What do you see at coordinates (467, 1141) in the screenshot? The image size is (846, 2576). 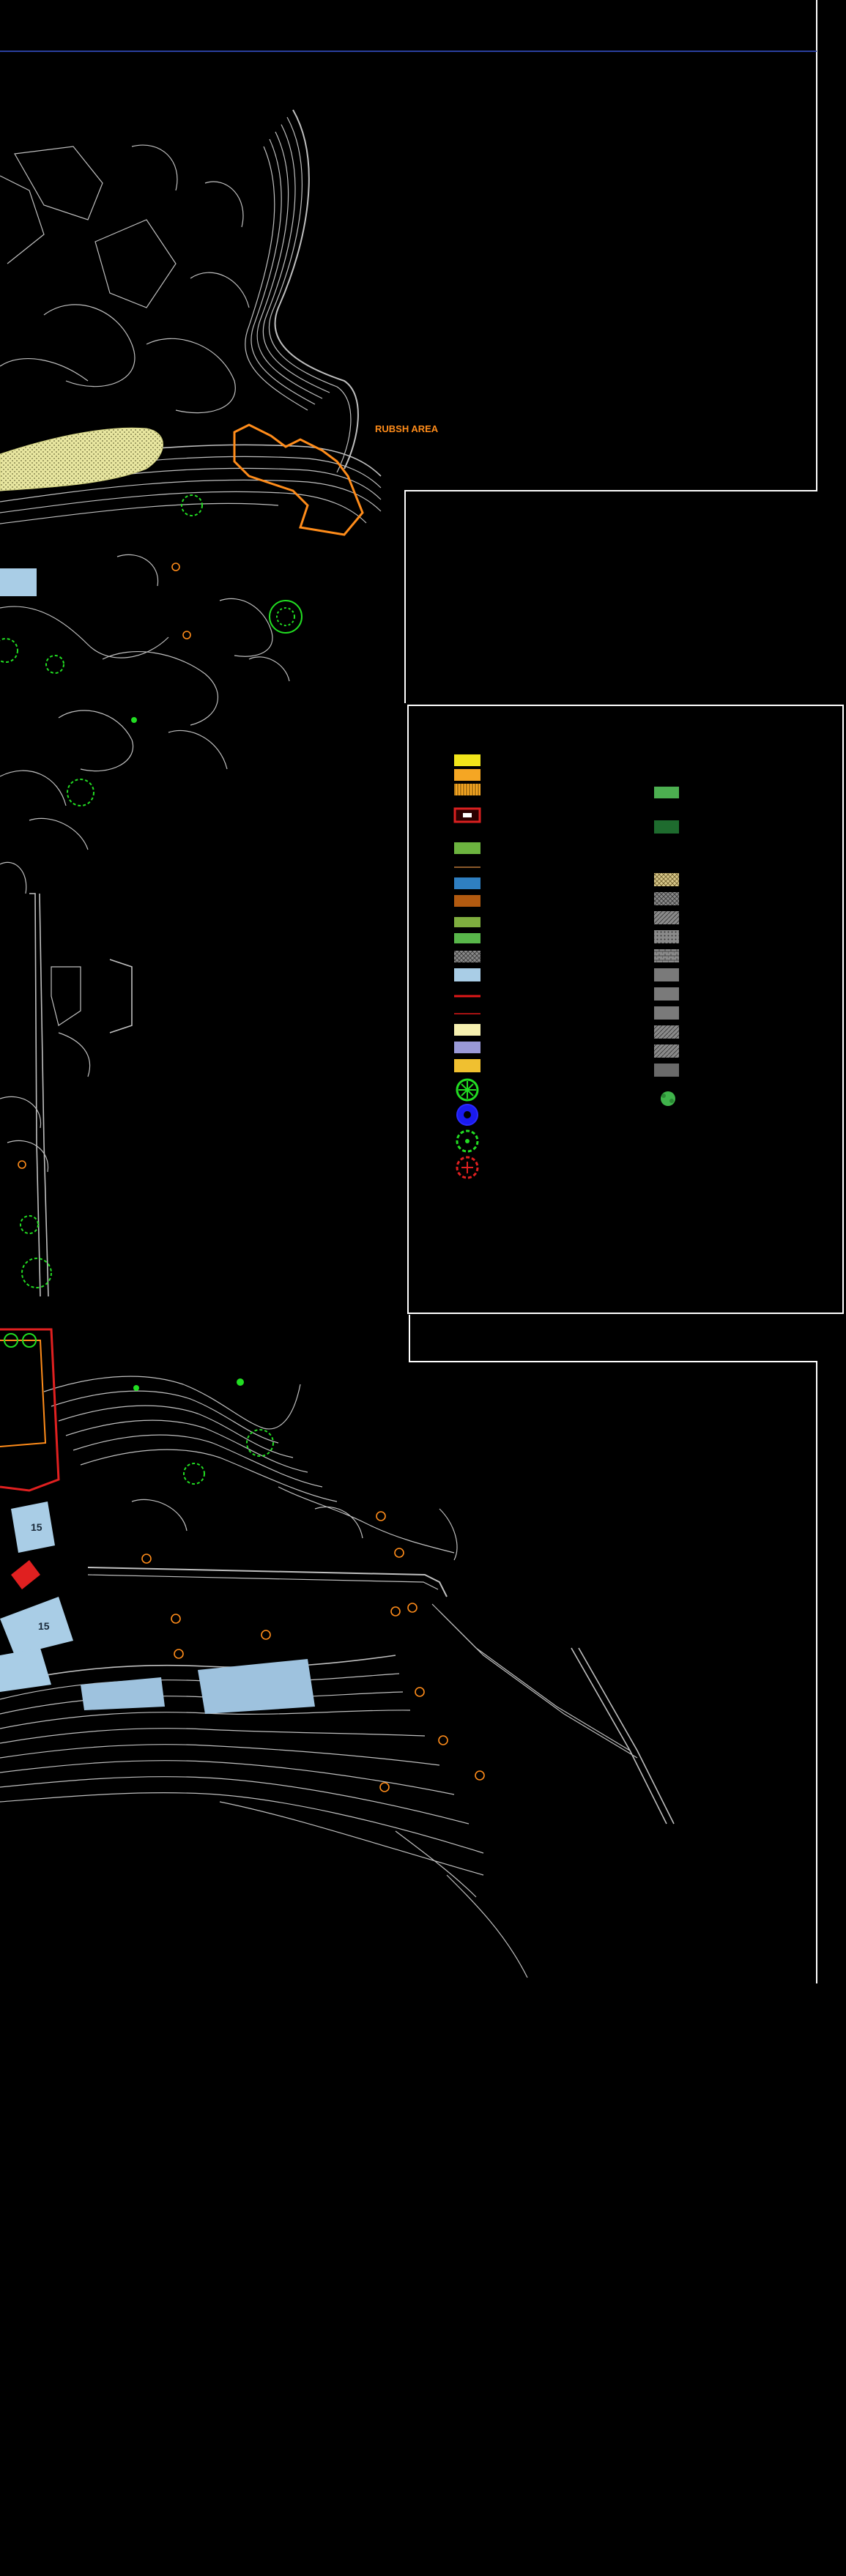 I see `green-dashed-tree-symbol-icon` at bounding box center [467, 1141].